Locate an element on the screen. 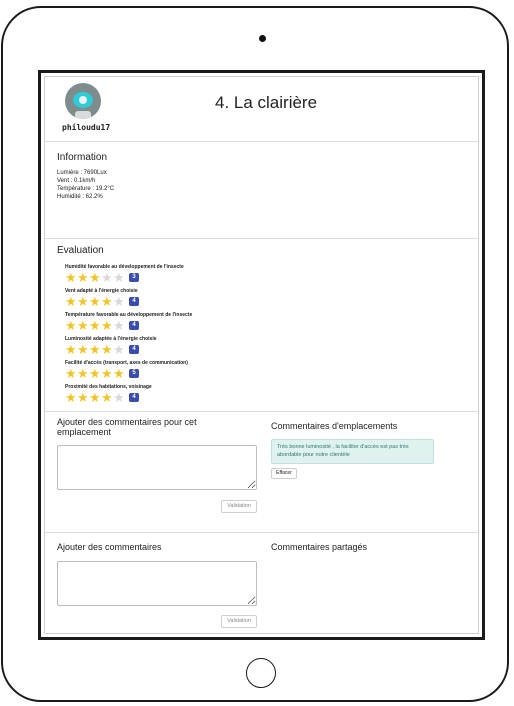 This screenshot has height=706, width=514. star-rating: ★ ★ ★ ★ ★ 3 is located at coordinates (124, 277).